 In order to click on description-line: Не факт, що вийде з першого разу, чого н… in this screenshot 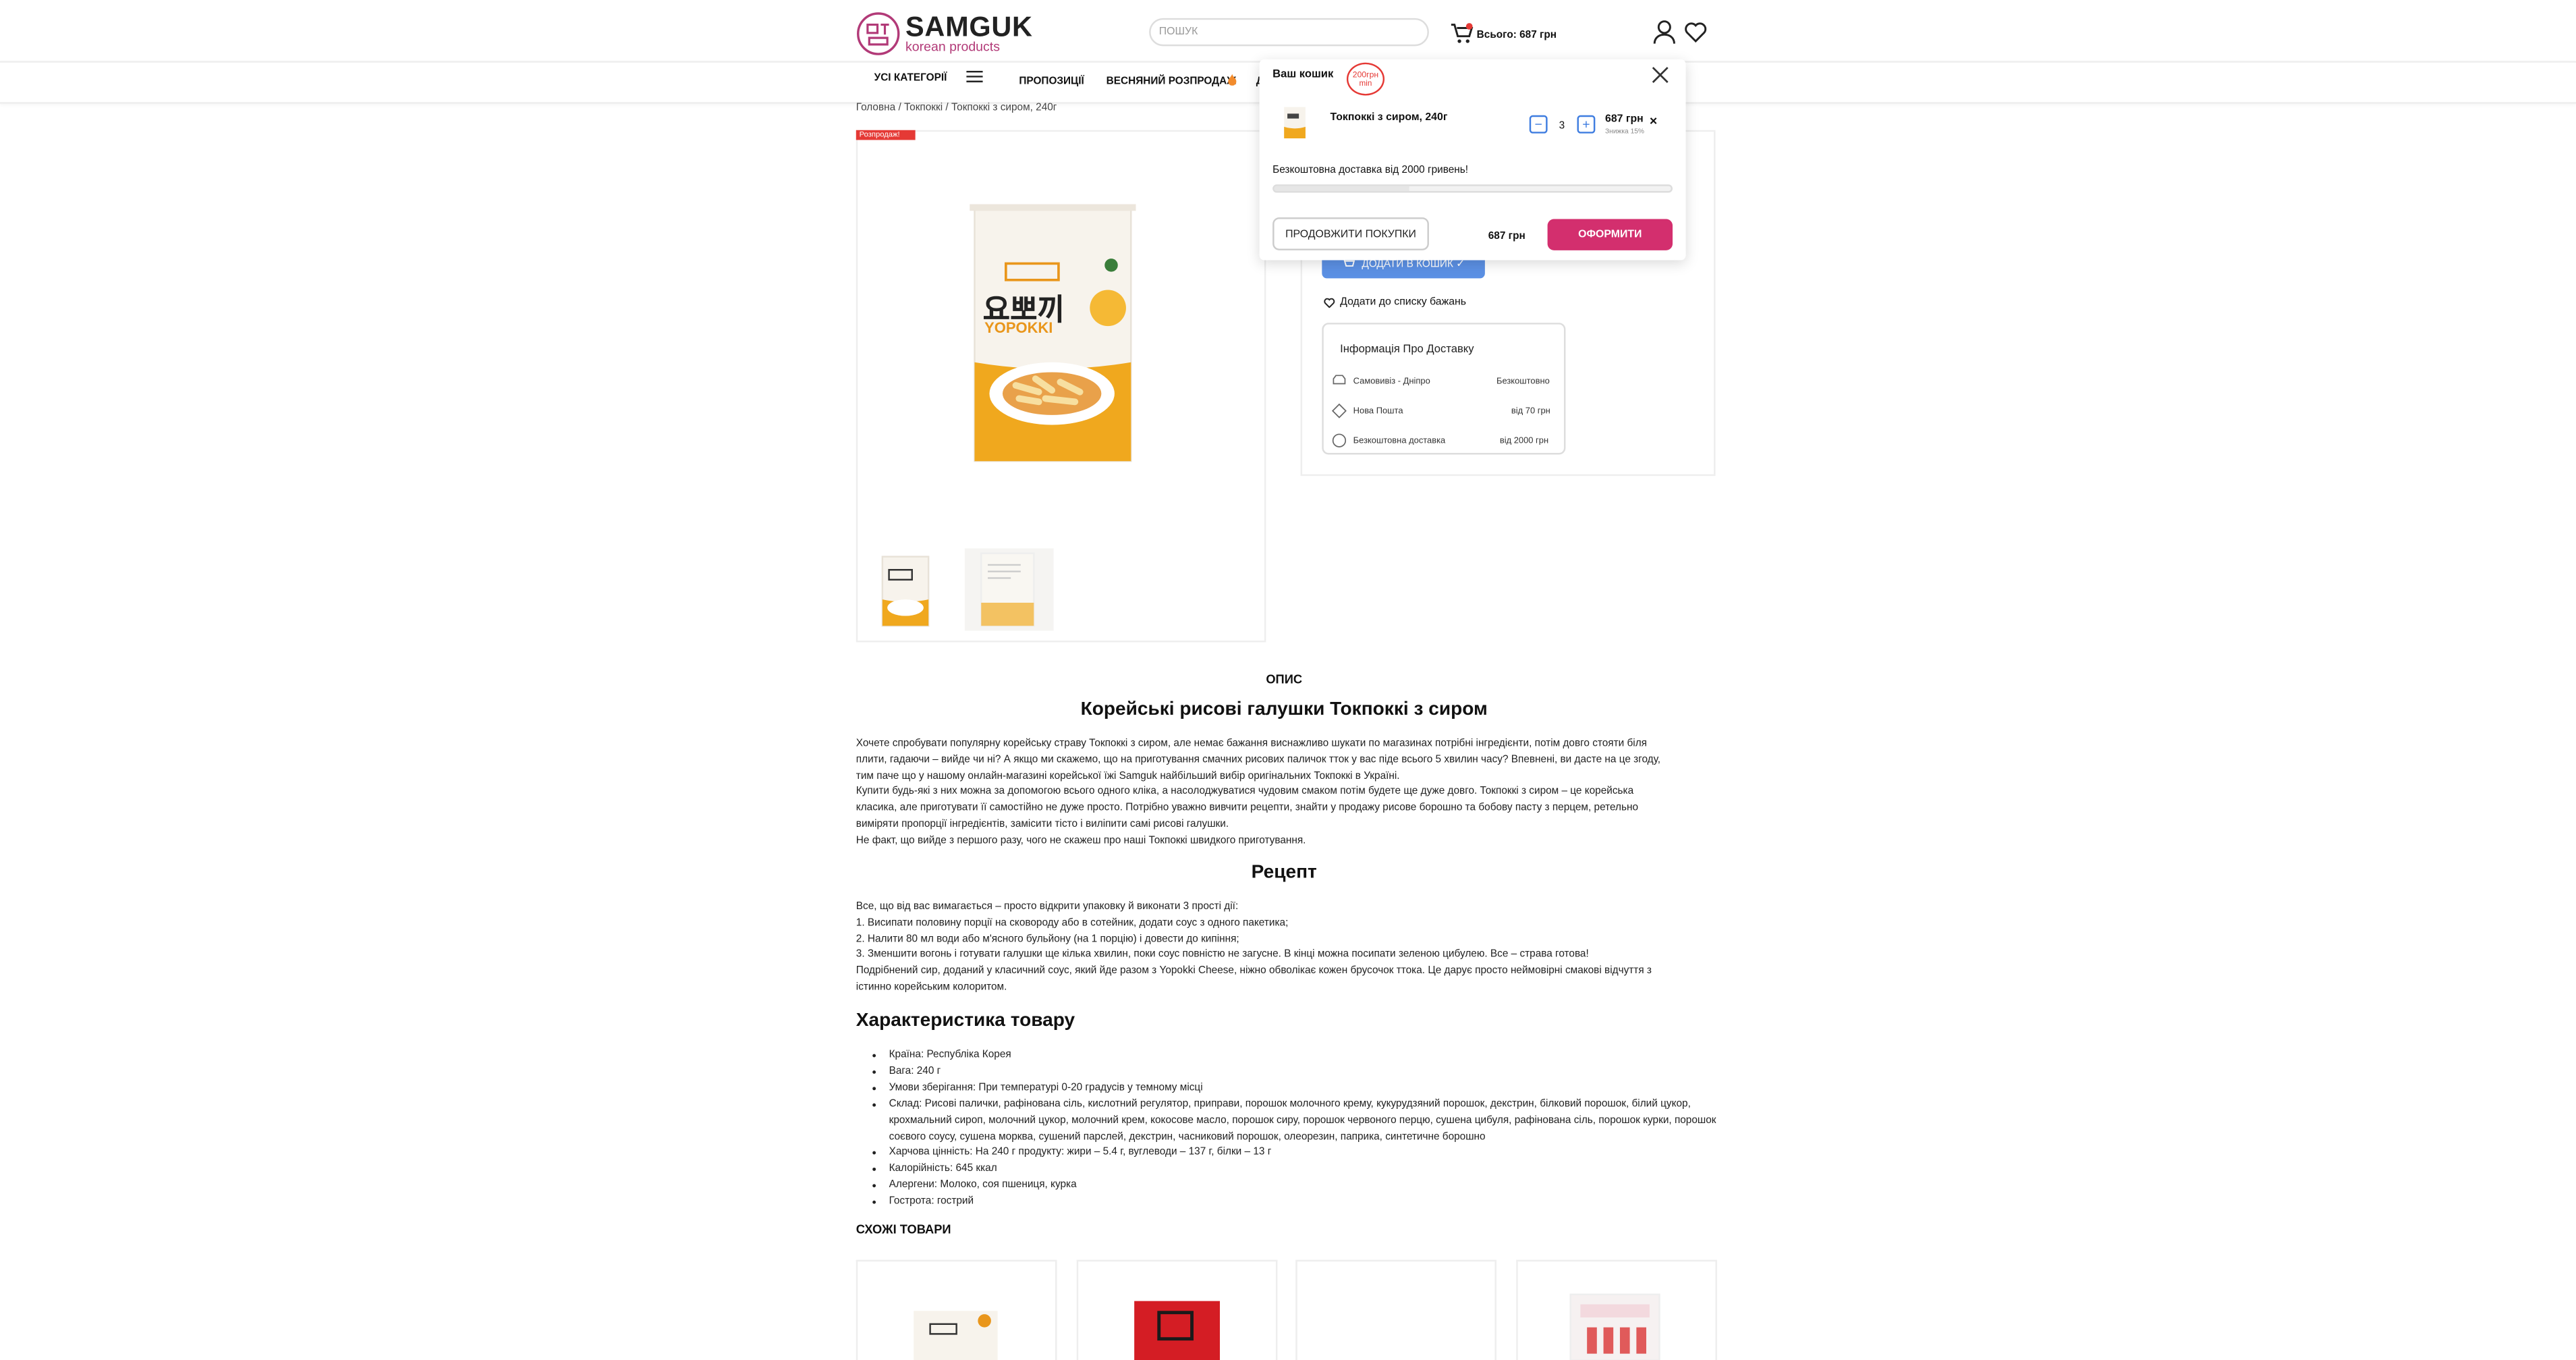, I will do `click(1081, 840)`.